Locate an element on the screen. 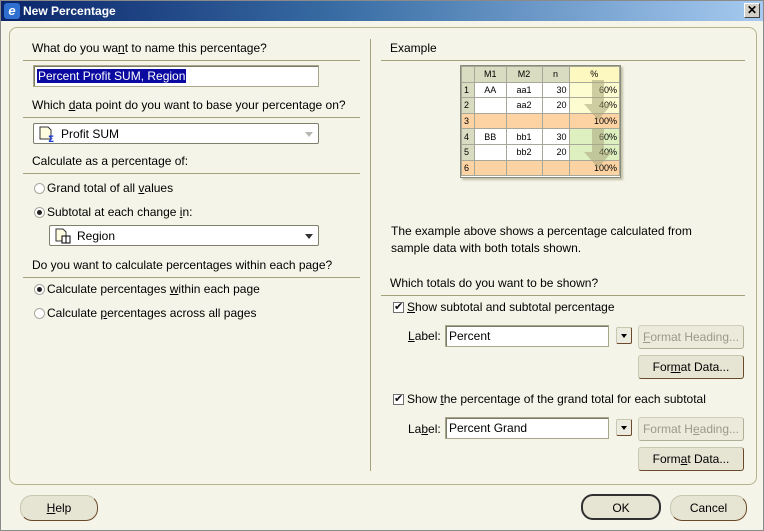 The image size is (764, 531). row-number: 3 is located at coordinates (468, 121).